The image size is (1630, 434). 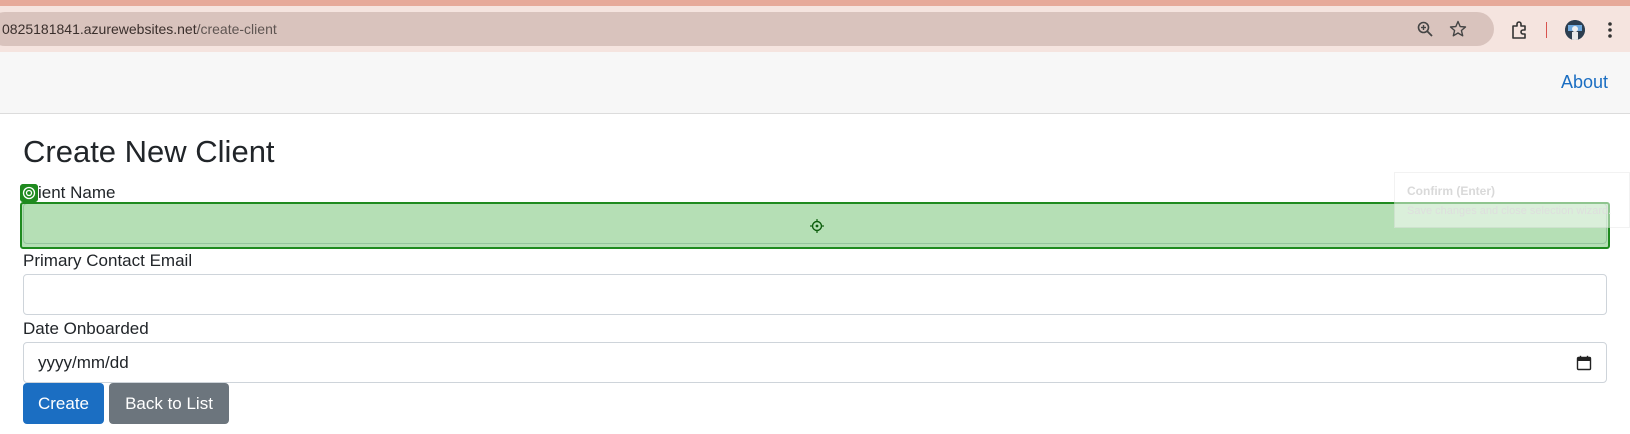 What do you see at coordinates (1509, 211) in the screenshot?
I see `tooltip-description: Save changes and close selection wizard.` at bounding box center [1509, 211].